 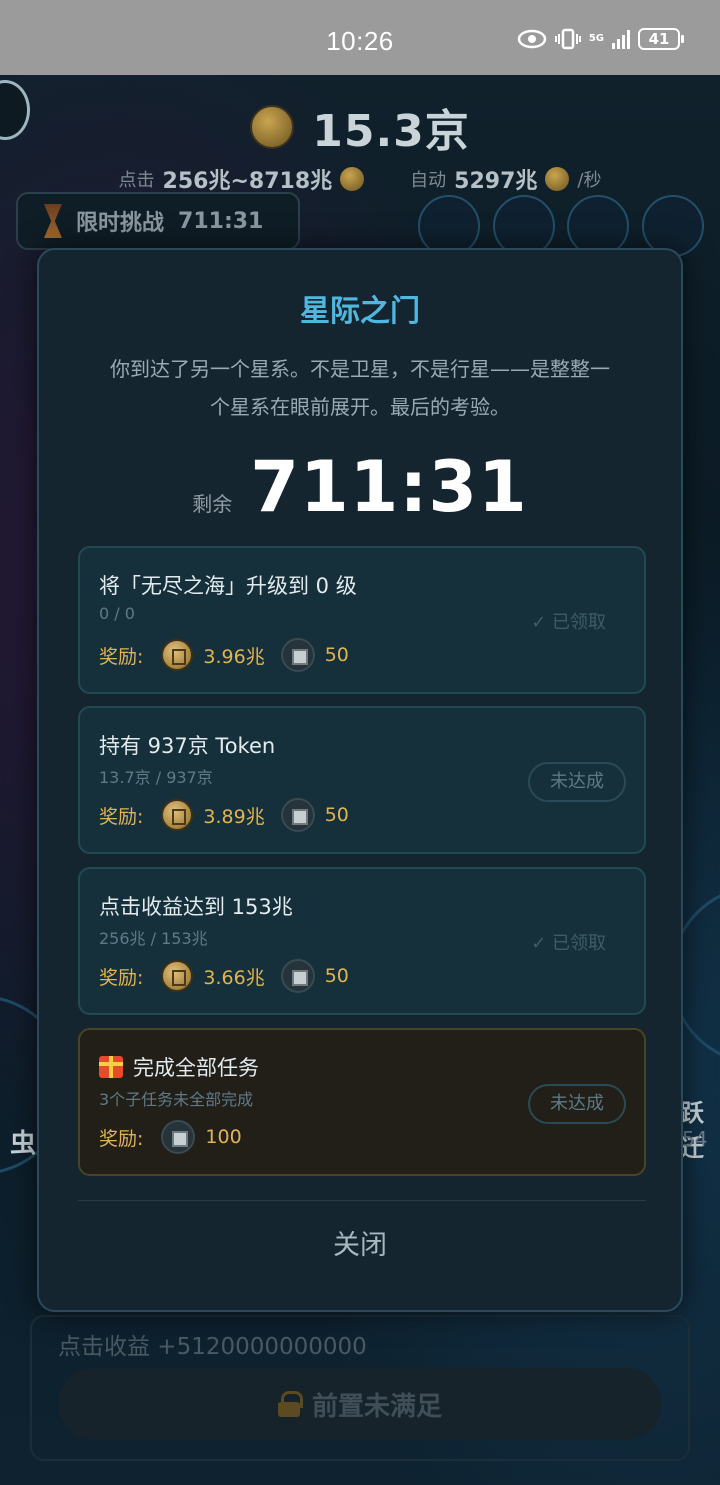 I want to click on balance-row: 15.3京, so click(x=360, y=127).